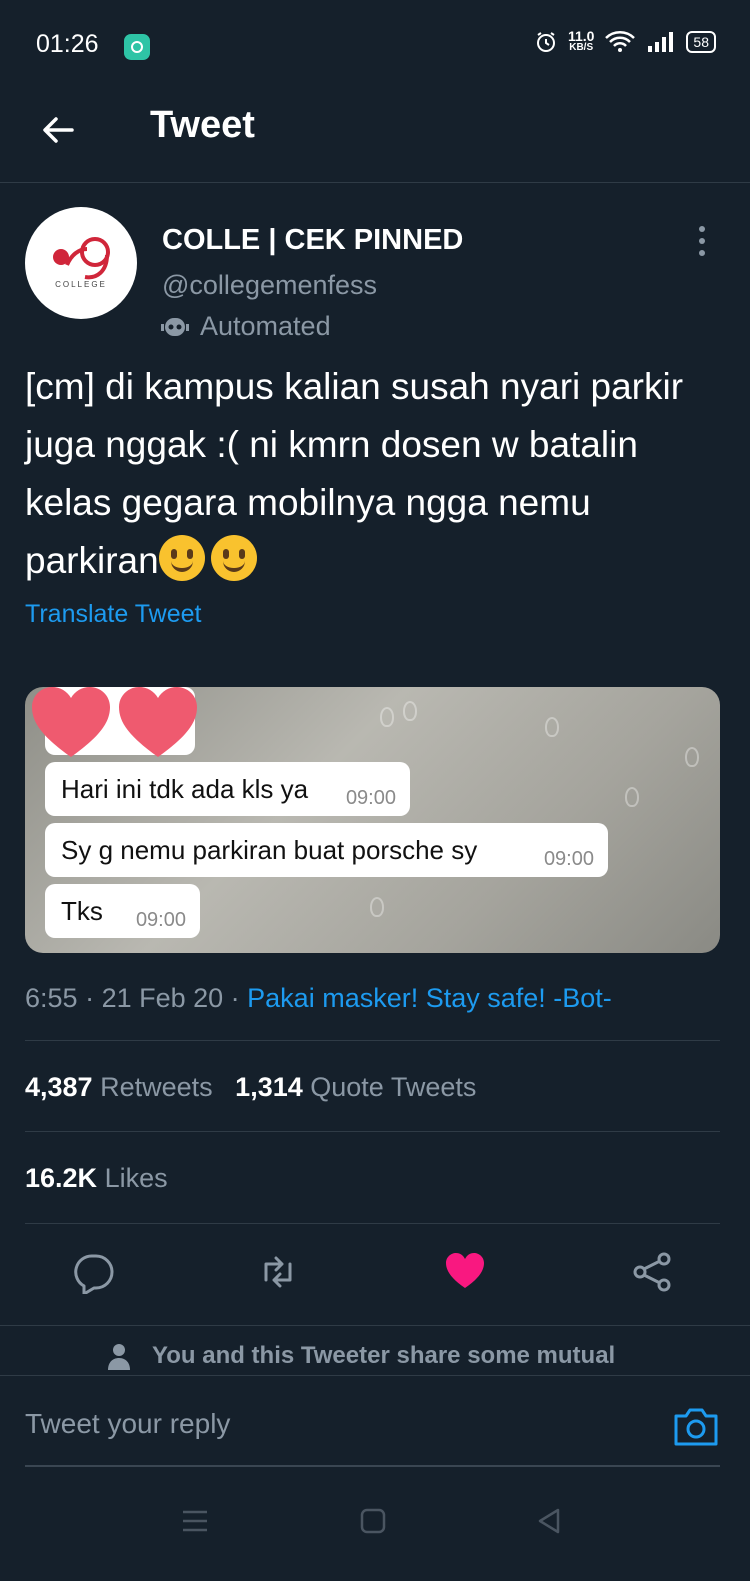 The image size is (750, 1581). Describe the element at coordinates (568, 859) in the screenshot. I see `chat-time-2: 09:00` at that location.